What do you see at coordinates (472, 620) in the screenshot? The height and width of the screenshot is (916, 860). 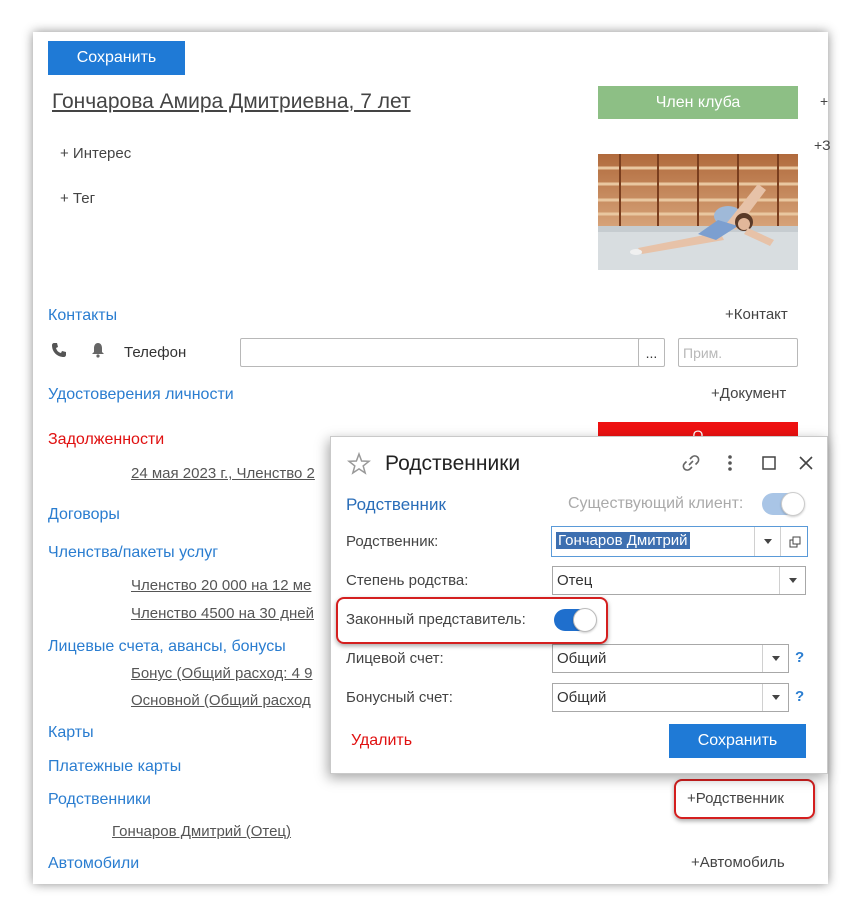 I see `legal-representative-highlight` at bounding box center [472, 620].